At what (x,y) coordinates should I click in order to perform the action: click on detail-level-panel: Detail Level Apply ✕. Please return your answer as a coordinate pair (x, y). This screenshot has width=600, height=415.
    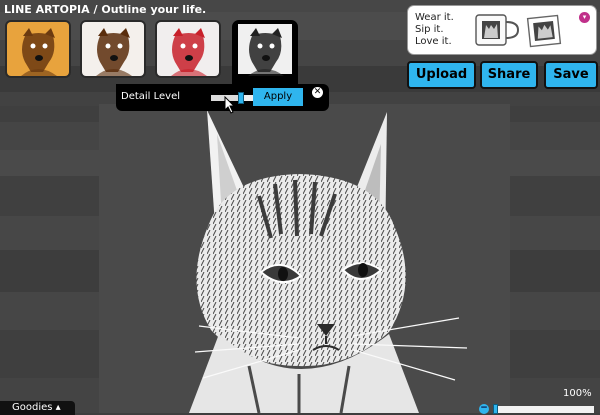
    Looking at the image, I should click on (222, 97).